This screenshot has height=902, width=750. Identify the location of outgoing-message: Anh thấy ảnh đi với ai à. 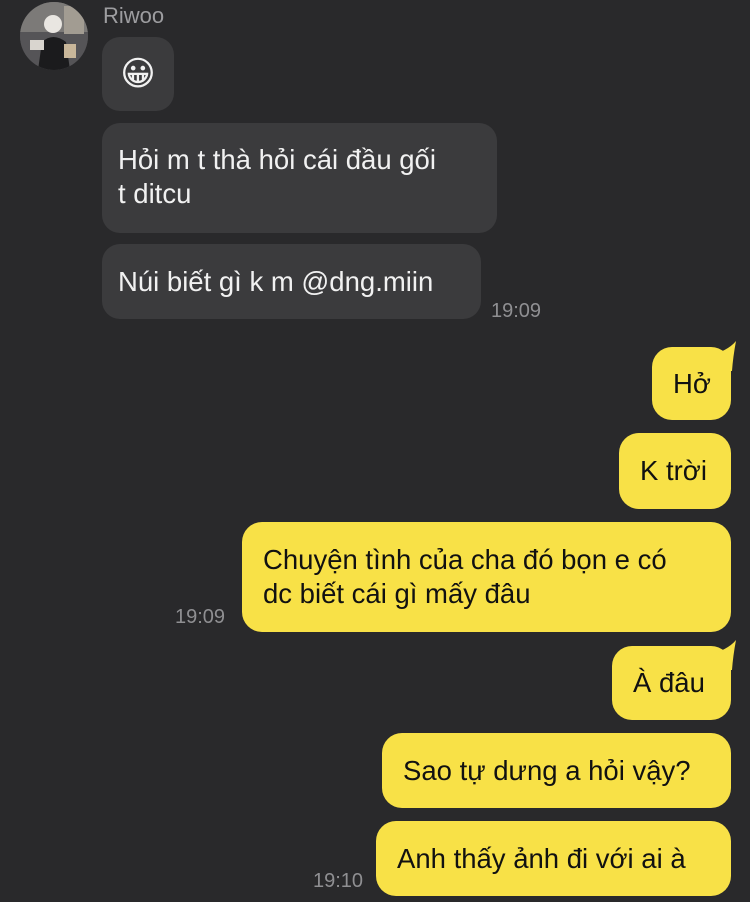
(553, 858).